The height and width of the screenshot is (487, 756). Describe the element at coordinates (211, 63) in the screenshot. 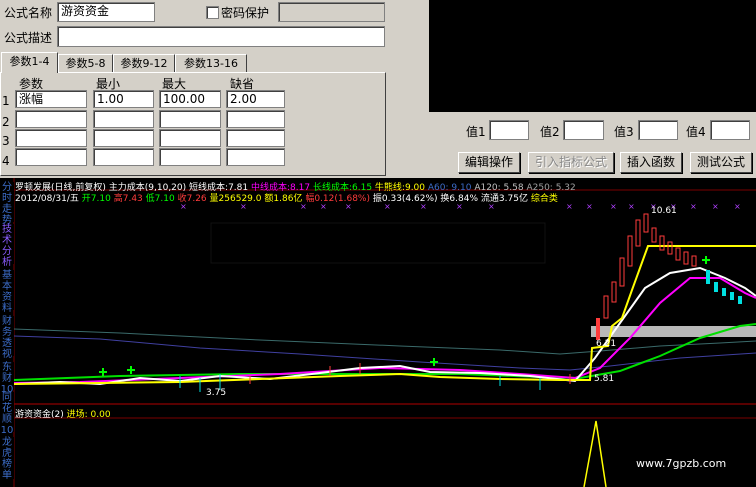

I see `tab-params-13-16: 参数13-16` at that location.